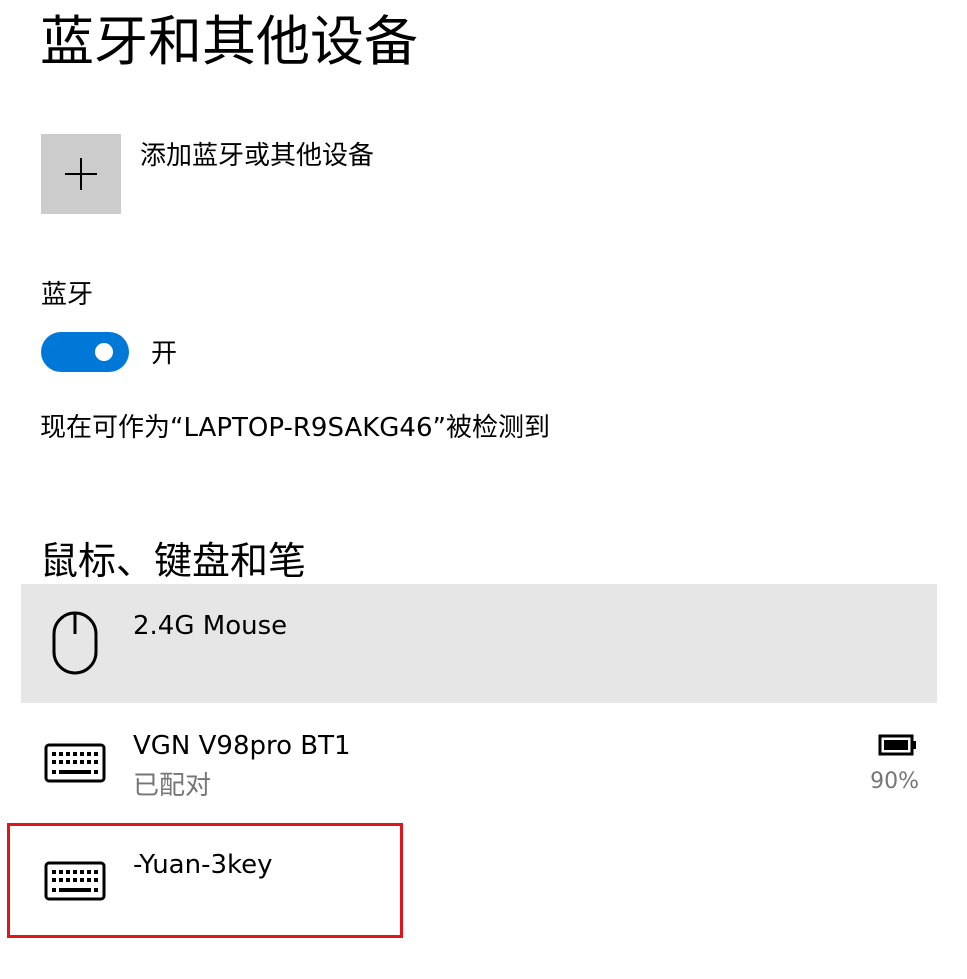 Image resolution: width=967 pixels, height=979 pixels. I want to click on toggle-knob, so click(104, 352).